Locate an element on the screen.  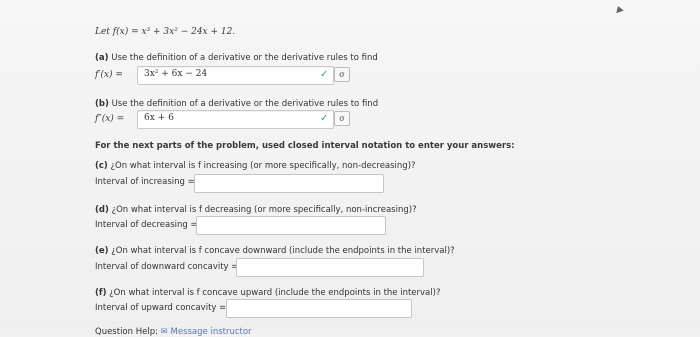
part-c-label: (c) is located at coordinates (101, 166).